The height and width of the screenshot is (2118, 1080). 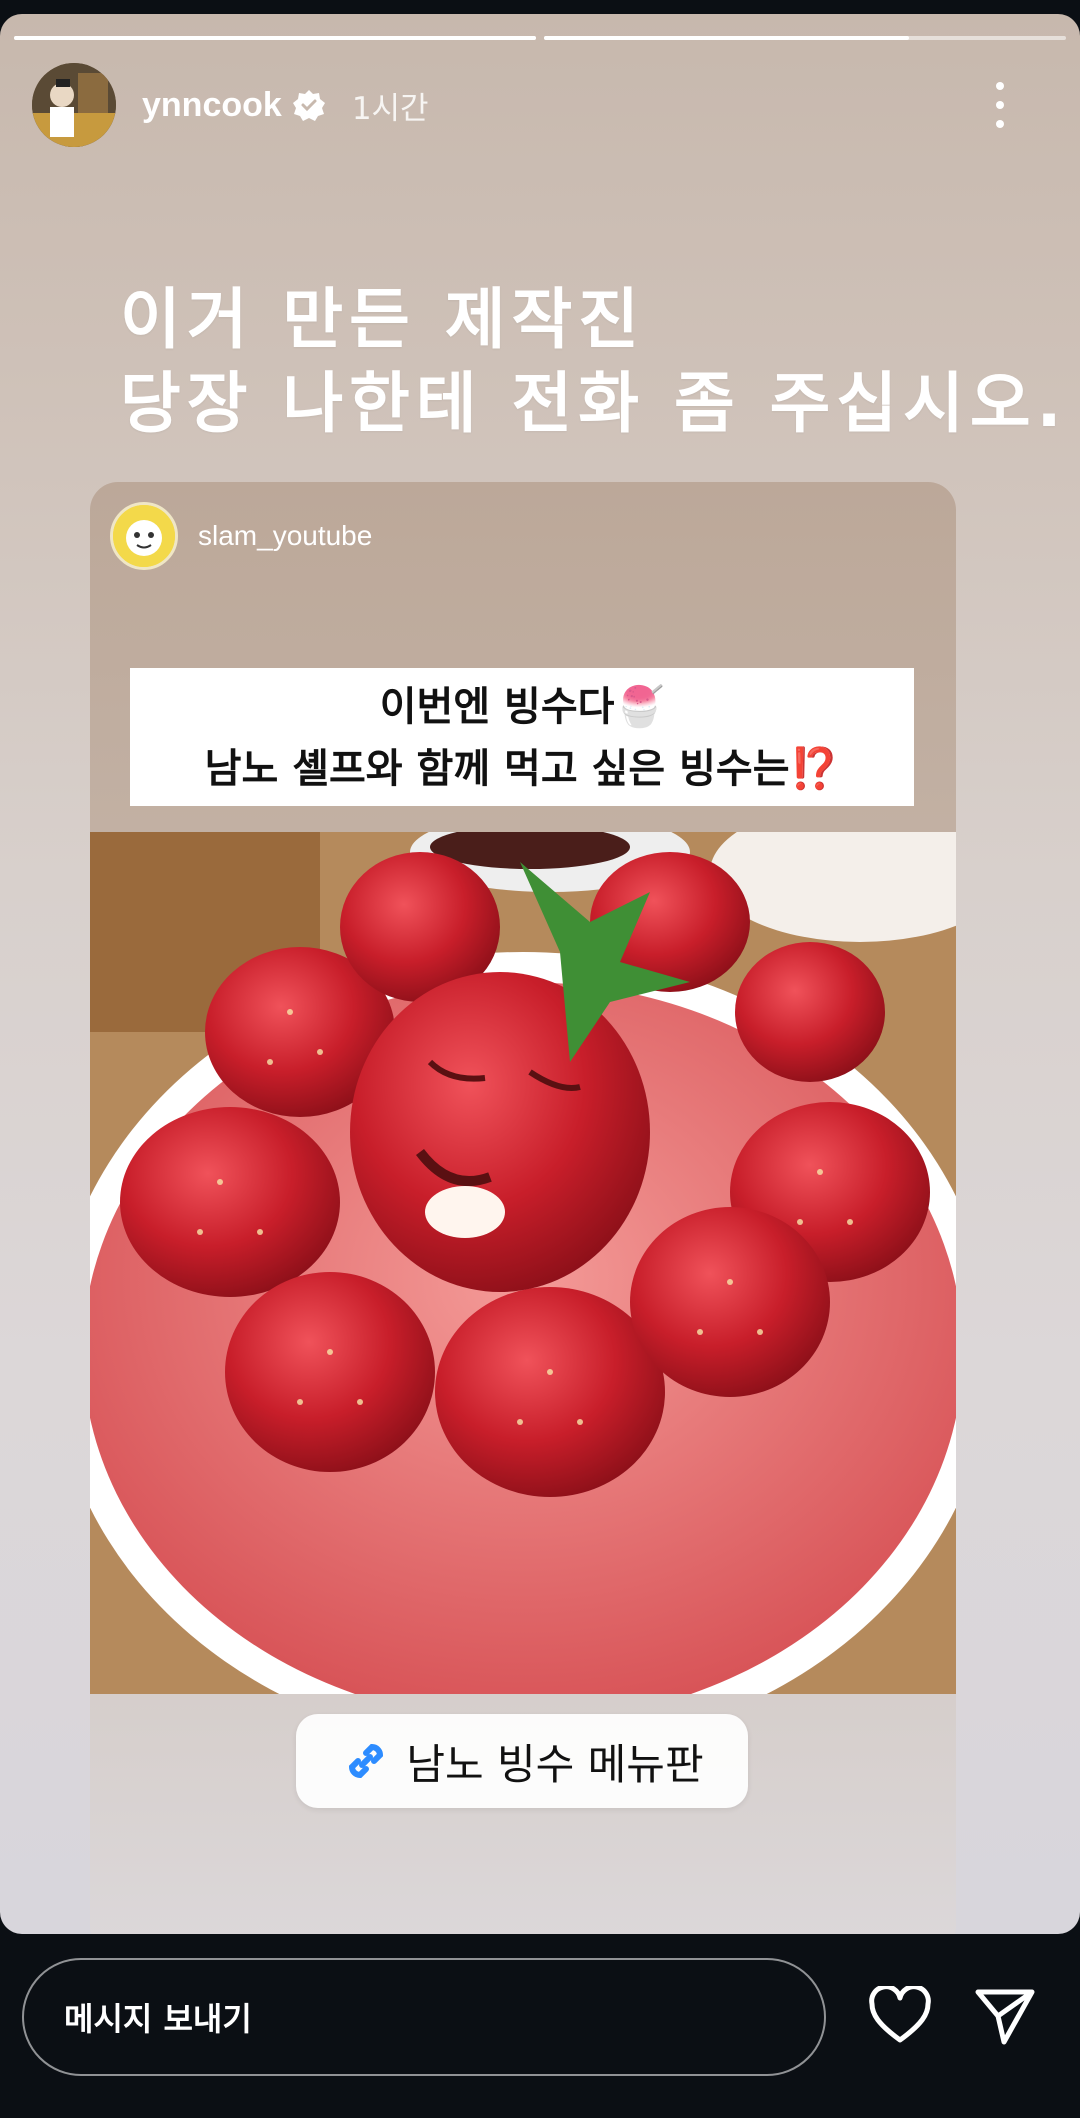 I want to click on caption-line: 당장 나한테 전화 좀 주십시오., so click(x=594, y=403).